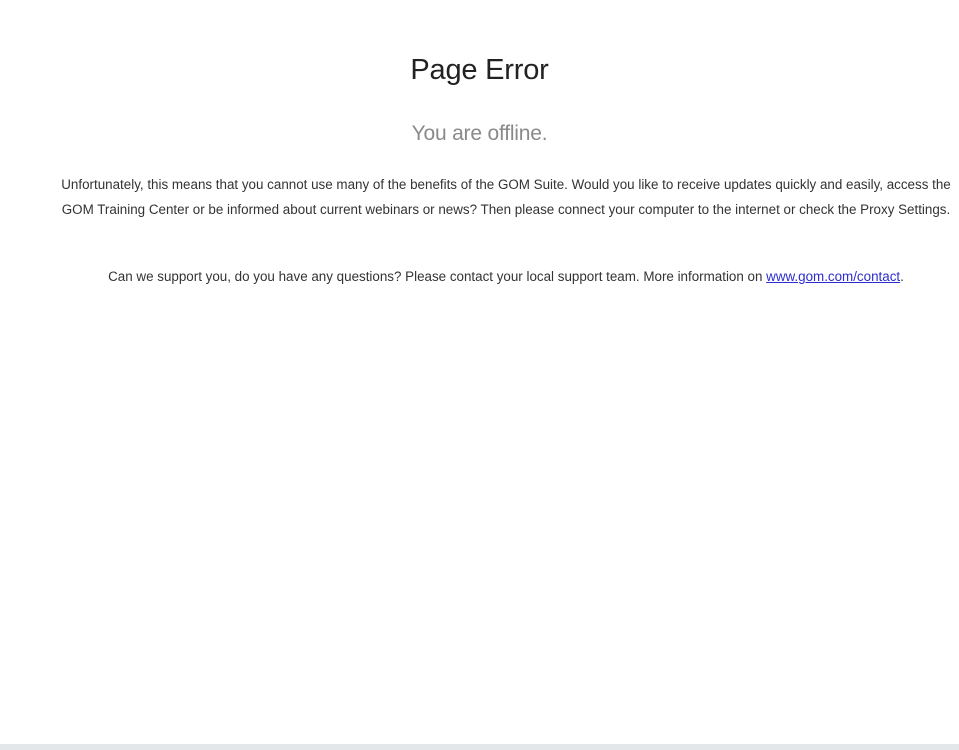  I want to click on page-subtitle: You are offline., so click(479, 133).